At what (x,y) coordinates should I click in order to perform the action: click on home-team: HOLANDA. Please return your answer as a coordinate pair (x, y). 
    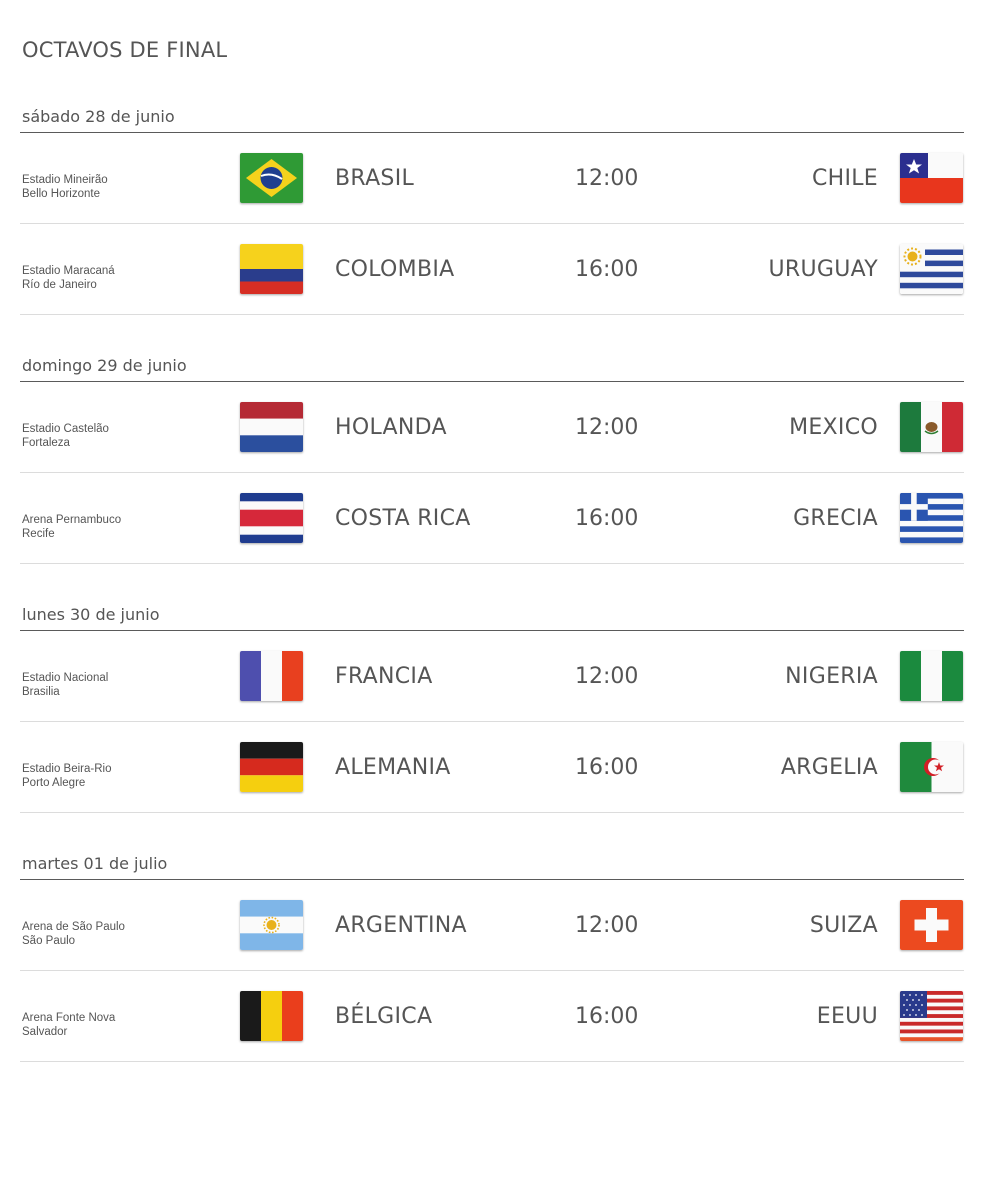
    Looking at the image, I should click on (391, 427).